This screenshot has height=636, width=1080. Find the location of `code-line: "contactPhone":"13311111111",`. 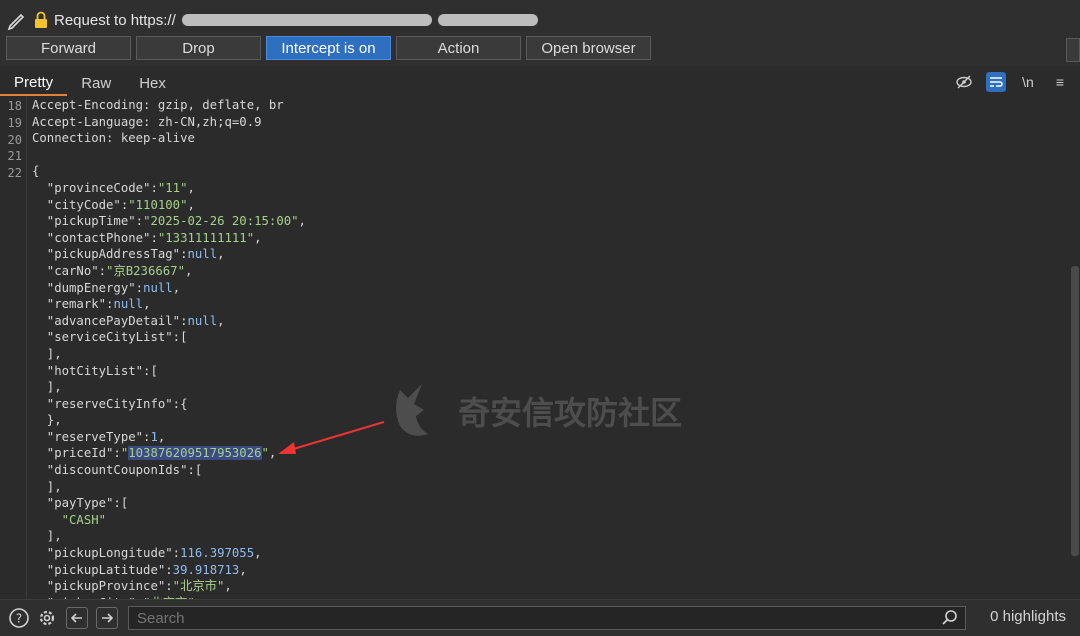

code-line: "contactPhone":"13311111111", is located at coordinates (147, 237).